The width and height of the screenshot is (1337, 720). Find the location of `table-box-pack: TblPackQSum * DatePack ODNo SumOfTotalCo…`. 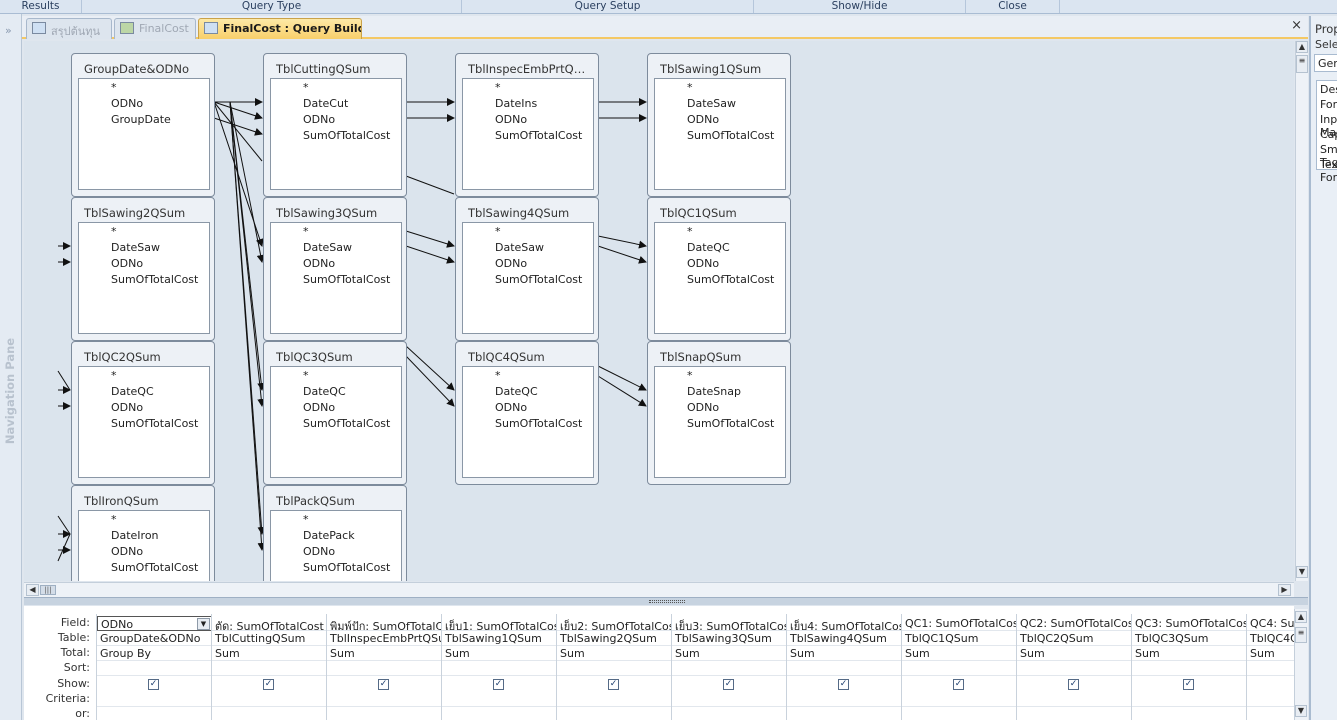

table-box-pack: TblPackQSum * DatePack ODNo SumOfTotalCo… is located at coordinates (335, 533).